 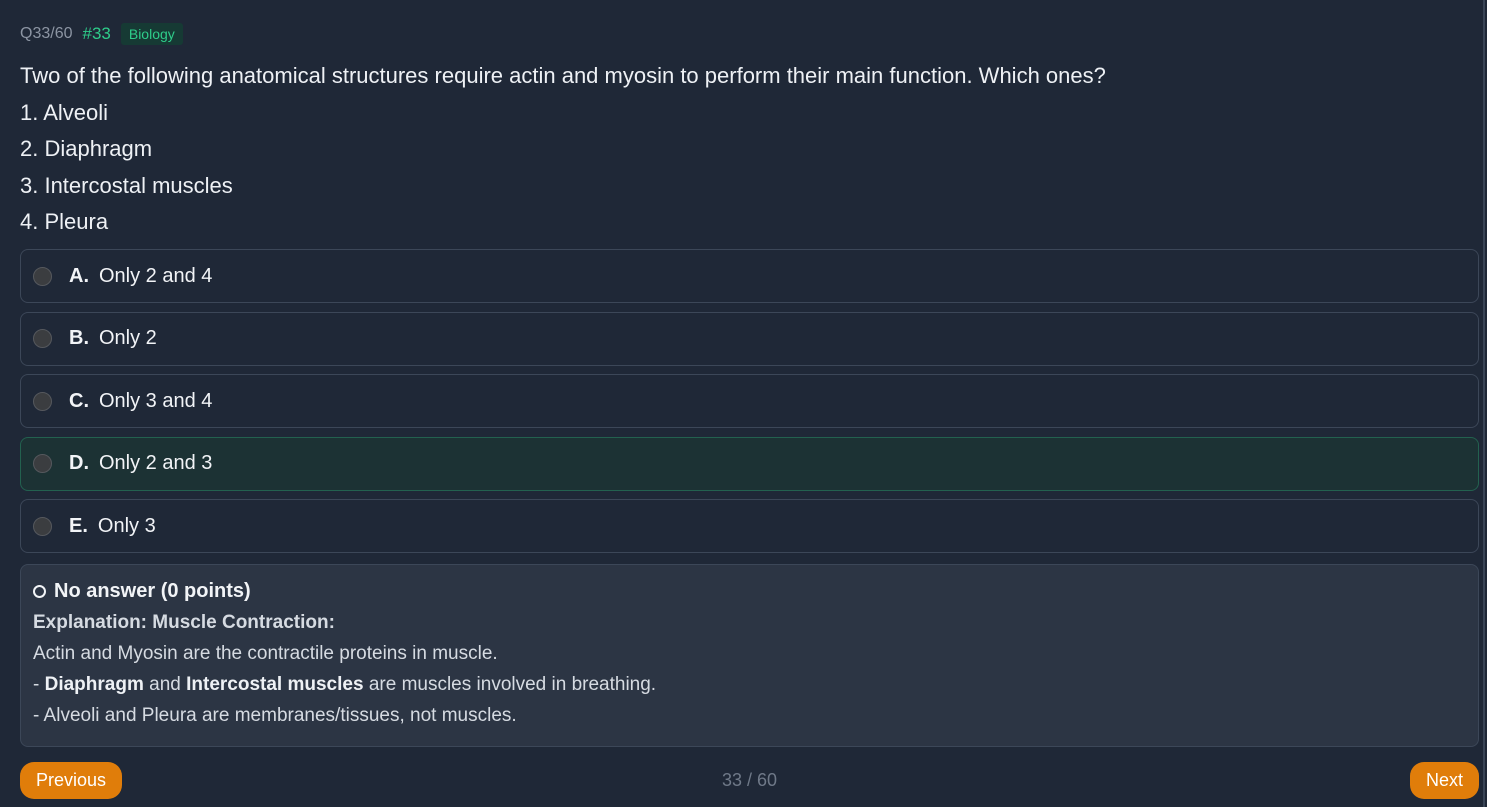 I want to click on question-number: #33, so click(x=96, y=33).